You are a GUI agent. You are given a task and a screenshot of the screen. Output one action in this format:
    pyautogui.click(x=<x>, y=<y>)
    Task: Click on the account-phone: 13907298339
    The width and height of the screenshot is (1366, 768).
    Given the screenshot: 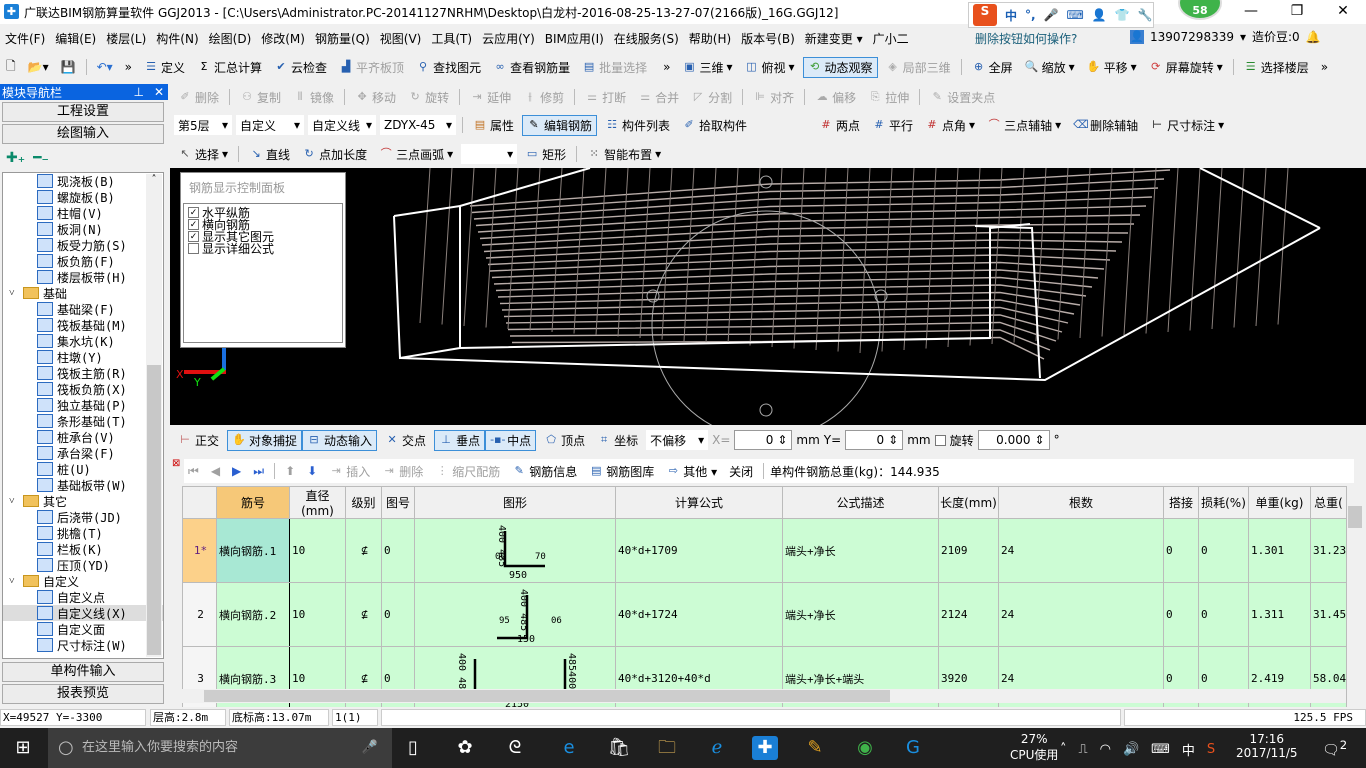 What is the action you would take?
    pyautogui.click(x=1192, y=37)
    